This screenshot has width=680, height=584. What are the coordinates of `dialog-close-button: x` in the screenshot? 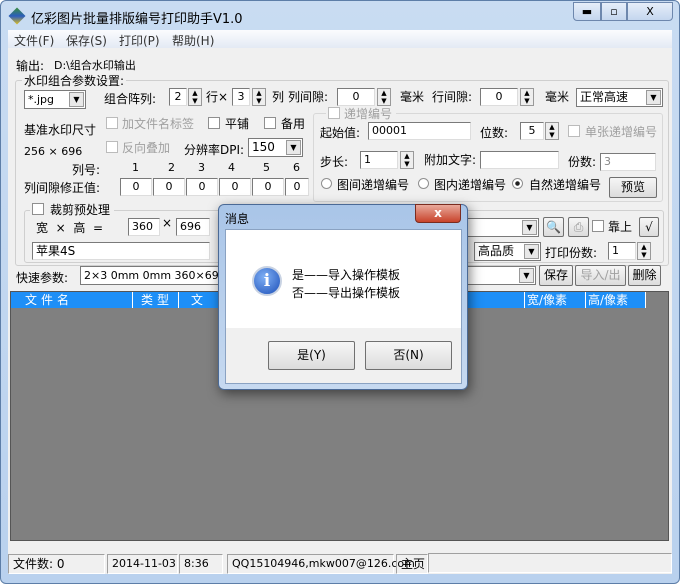 It's located at (438, 213).